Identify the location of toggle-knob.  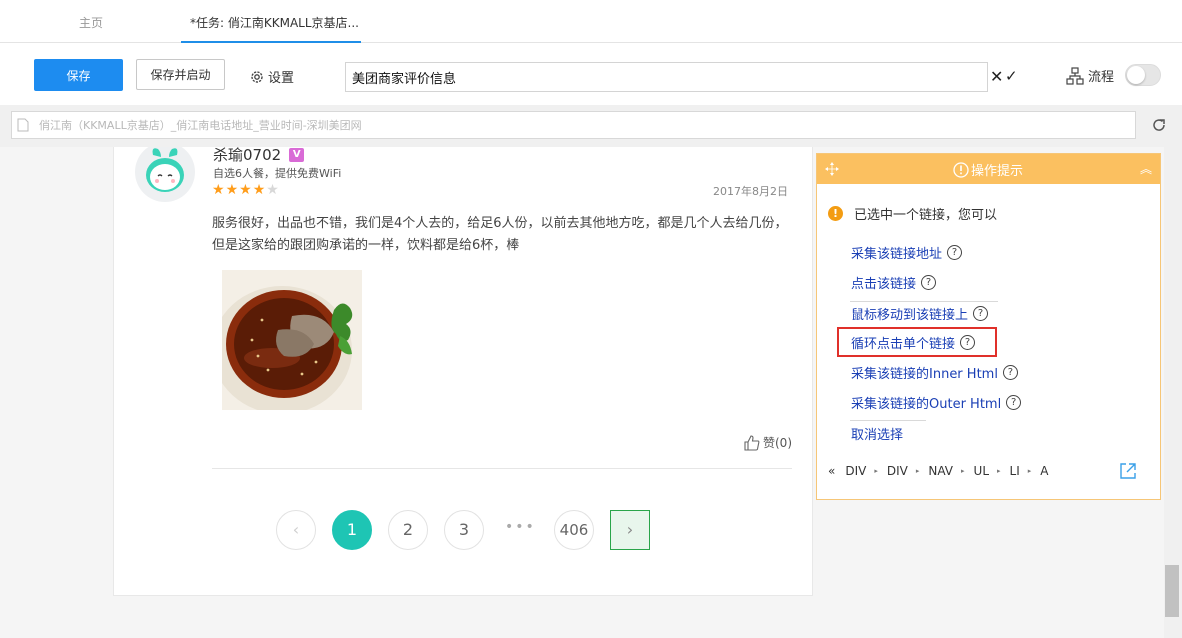
(1136, 75).